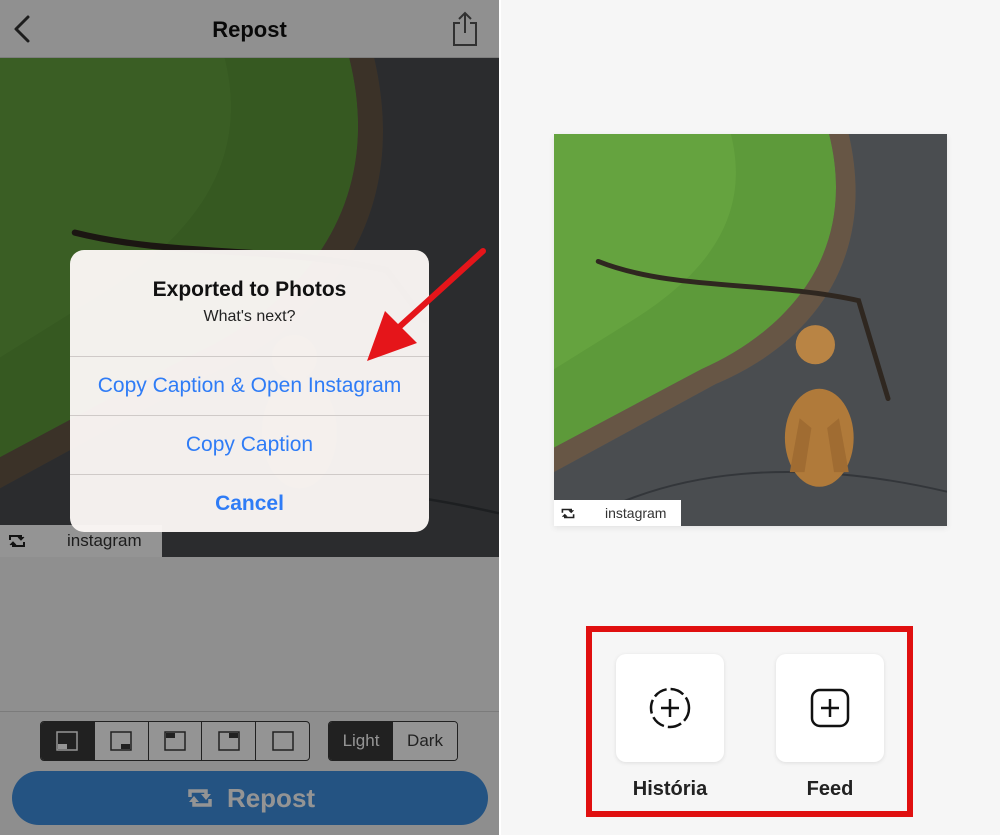  I want to click on feed-share-button, so click(830, 708).